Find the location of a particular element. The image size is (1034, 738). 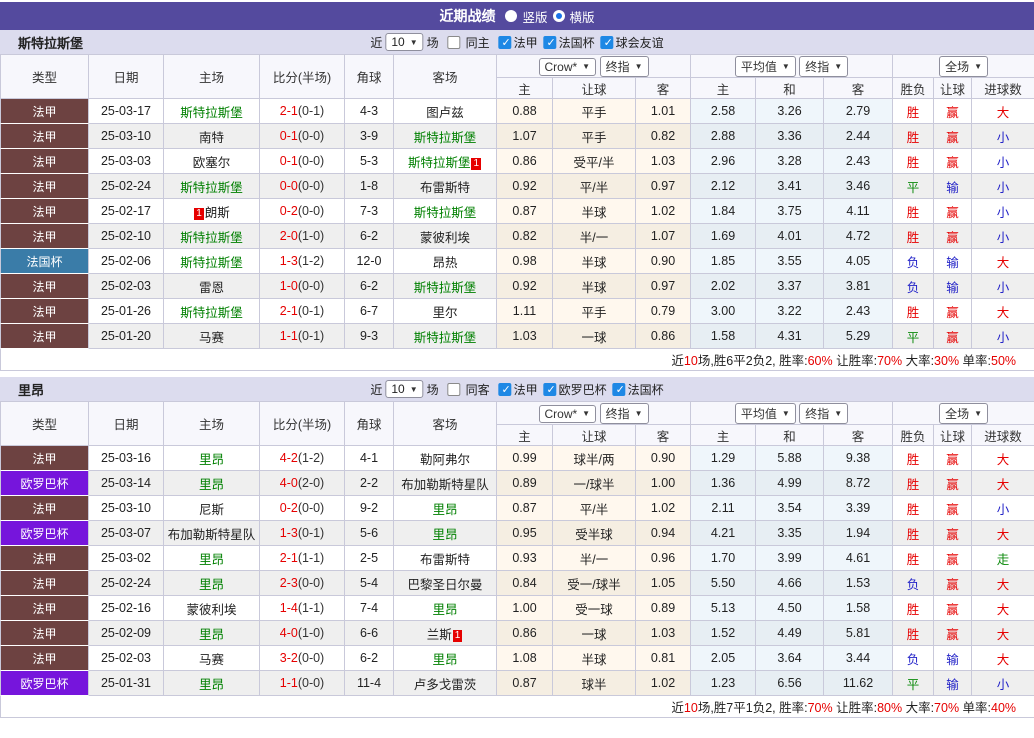

half-time-score: (1-2) is located at coordinates (311, 458).